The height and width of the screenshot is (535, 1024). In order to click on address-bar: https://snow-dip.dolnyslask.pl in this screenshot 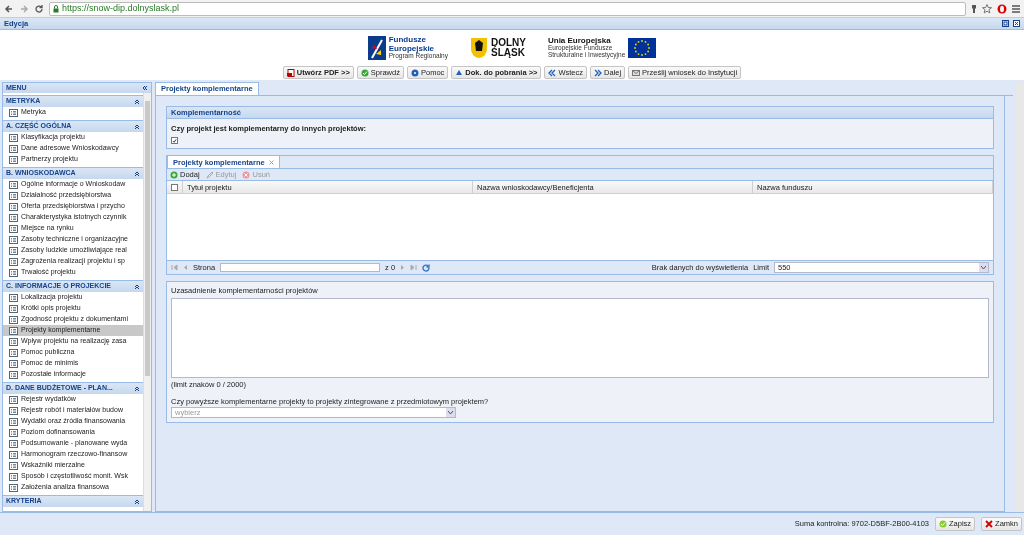, I will do `click(507, 8)`.